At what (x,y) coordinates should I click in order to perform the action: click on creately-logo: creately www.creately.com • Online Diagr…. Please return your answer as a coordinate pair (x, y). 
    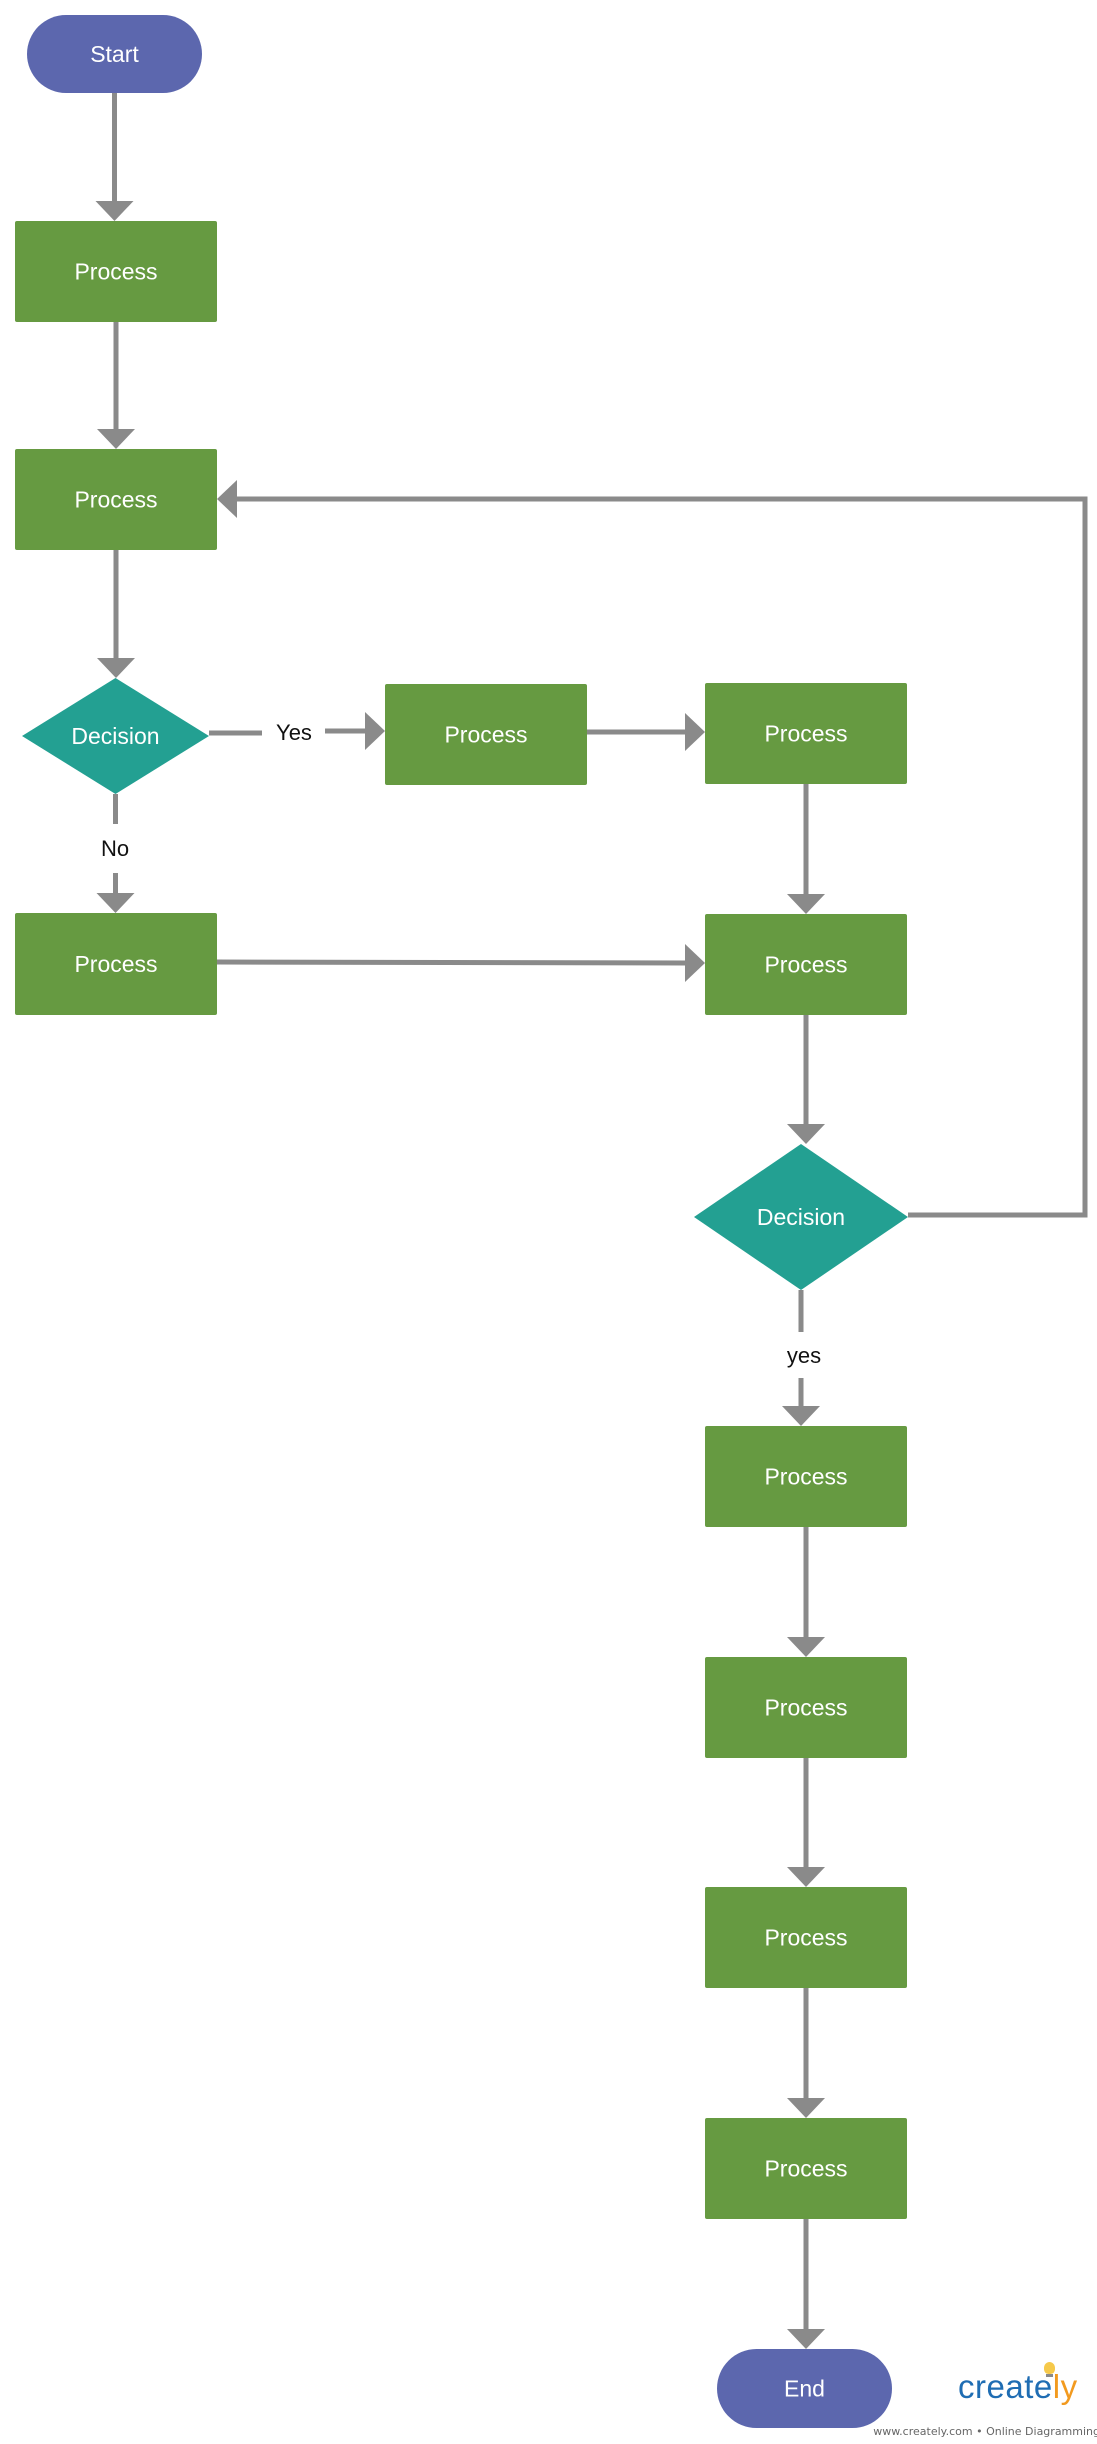
    Looking at the image, I should click on (981, 2403).